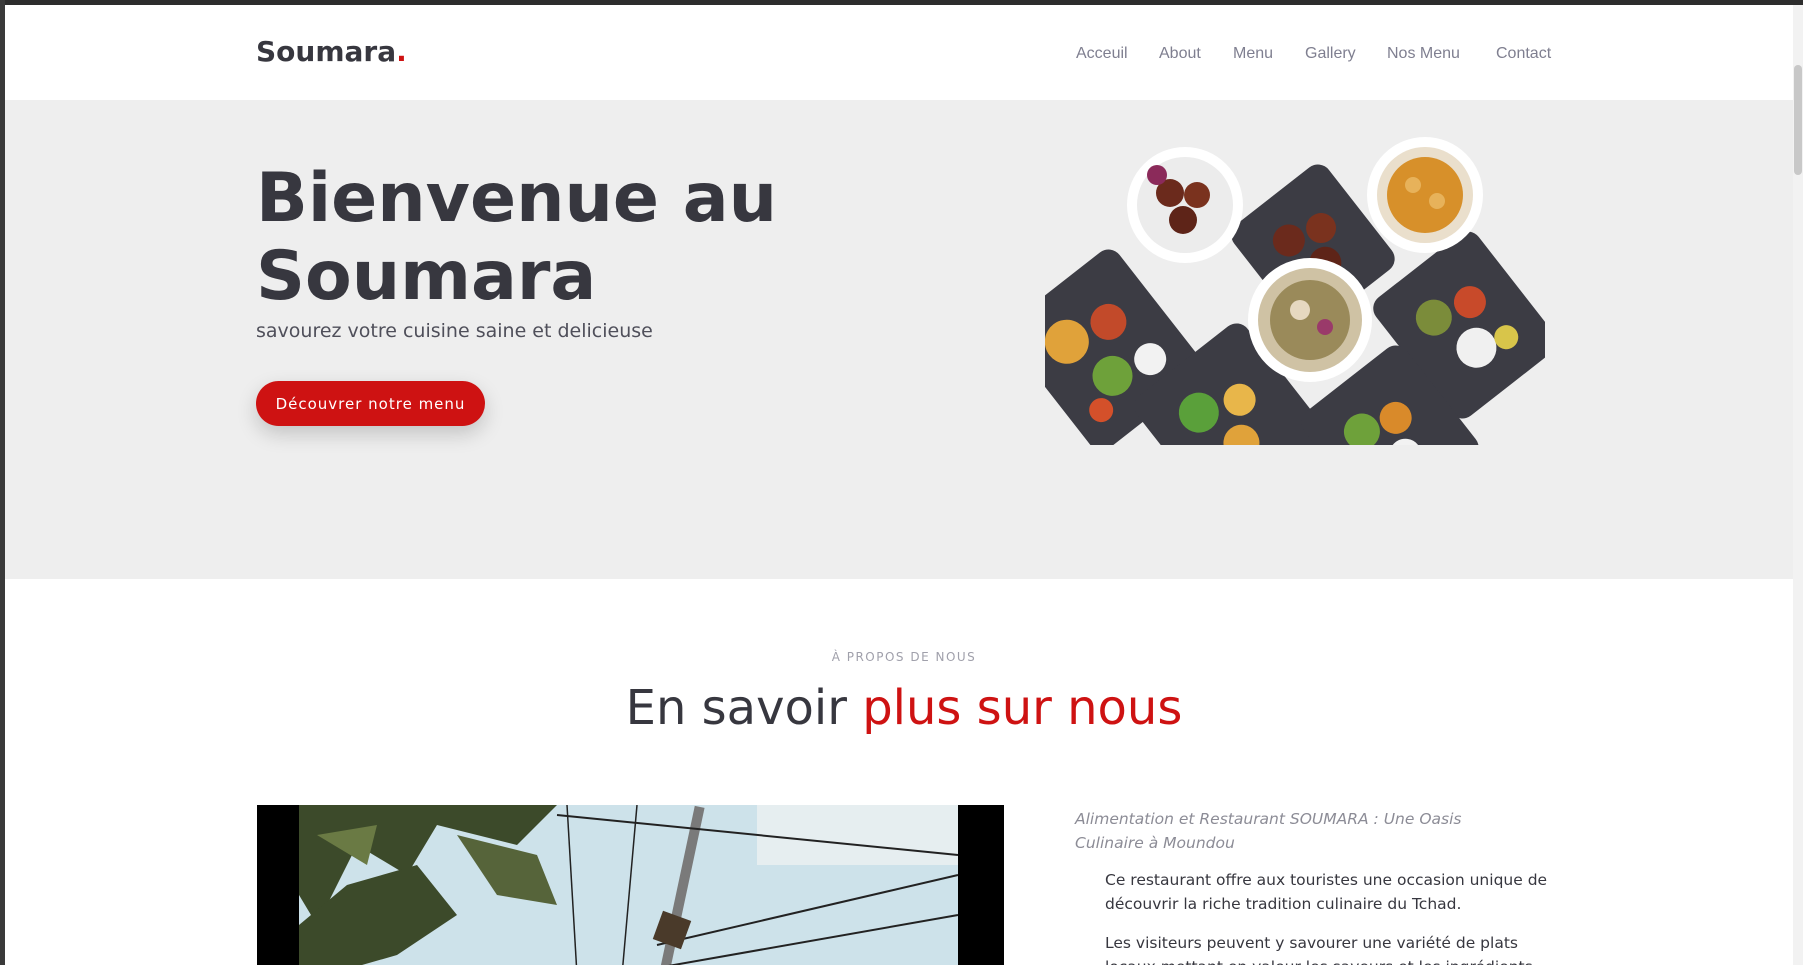  I want to click on restaurant-street-photo, so click(630, 885).